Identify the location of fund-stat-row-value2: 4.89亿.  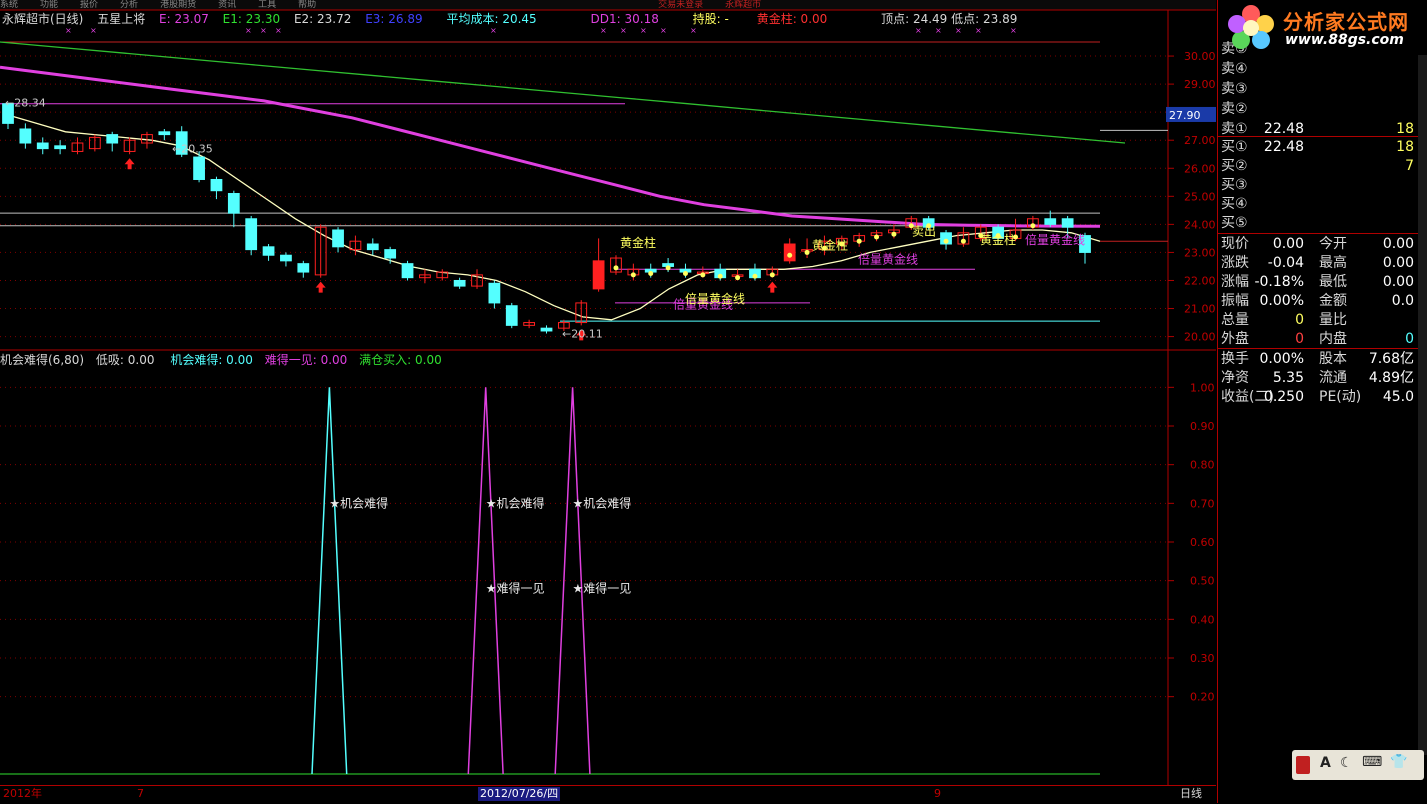
(1391, 378).